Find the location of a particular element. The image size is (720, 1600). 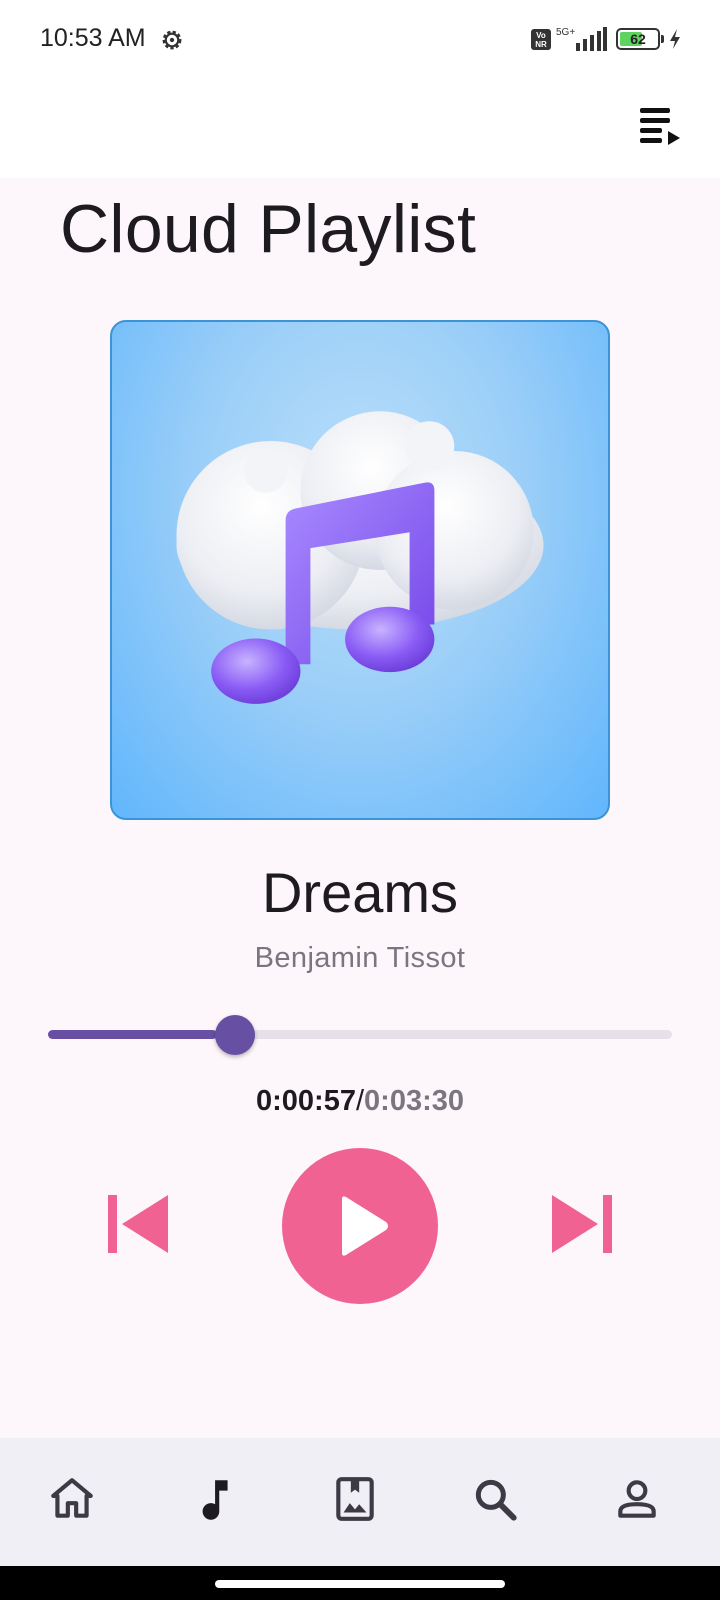

song-title: Dreams is located at coordinates (360, 892).